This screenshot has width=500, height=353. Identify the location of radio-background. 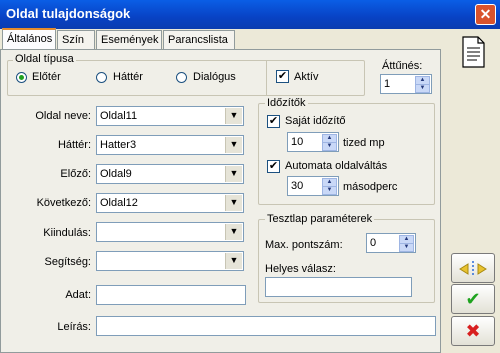
(101, 77).